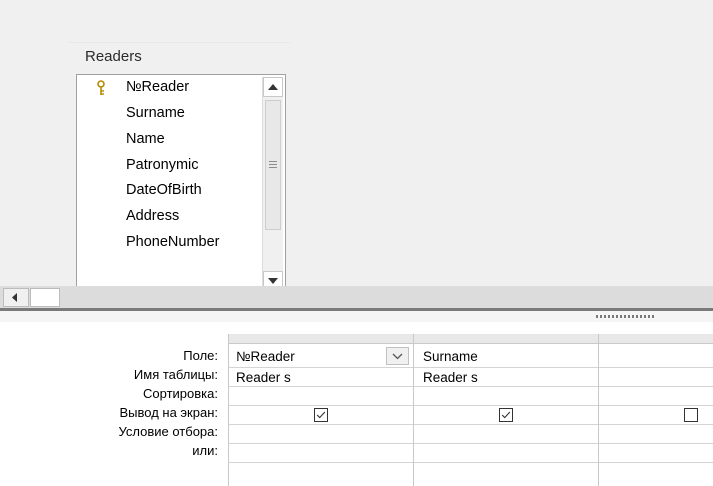 The height and width of the screenshot is (486, 713). What do you see at coordinates (200, 355) in the screenshot?
I see `row-label-field: Поле:` at bounding box center [200, 355].